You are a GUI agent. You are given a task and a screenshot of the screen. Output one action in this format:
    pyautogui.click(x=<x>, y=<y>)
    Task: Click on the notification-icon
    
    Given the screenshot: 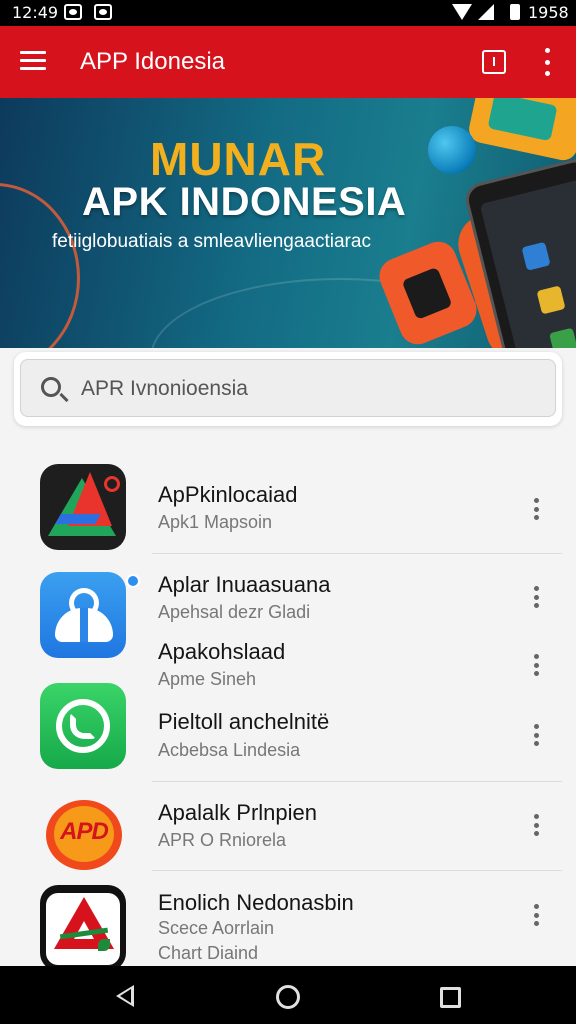 What is the action you would take?
    pyautogui.click(x=73, y=12)
    